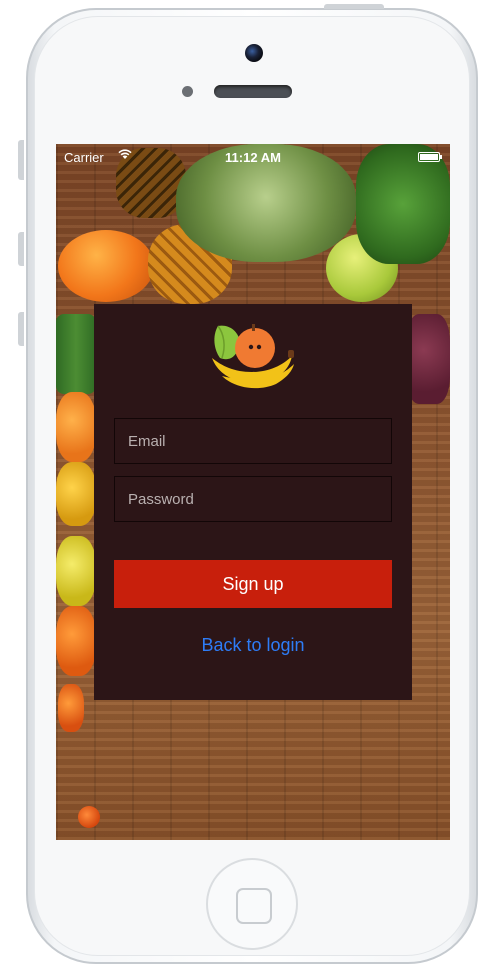  What do you see at coordinates (253, 441) in the screenshot?
I see `email-input` at bounding box center [253, 441].